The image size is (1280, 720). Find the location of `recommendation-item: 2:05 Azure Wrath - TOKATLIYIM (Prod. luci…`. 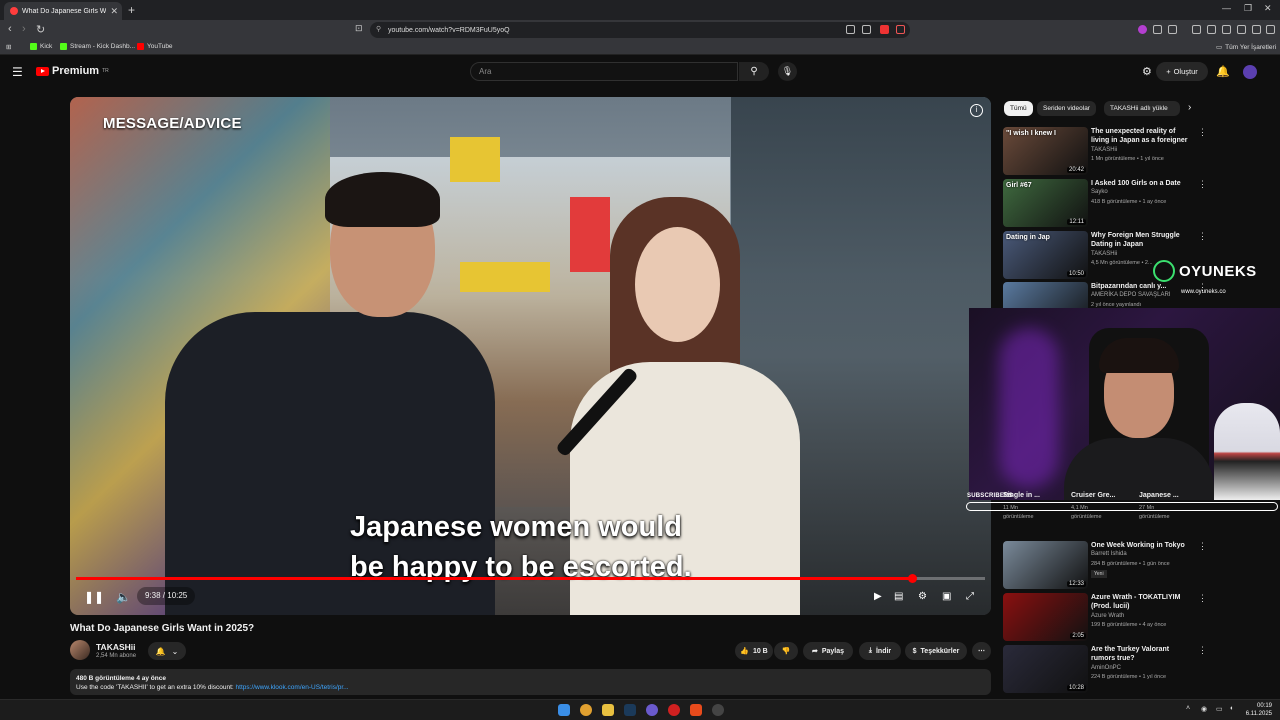

recommendation-item: 2:05 Azure Wrath - TOKATLIYIM (Prod. luci… is located at coordinates (1105, 617).